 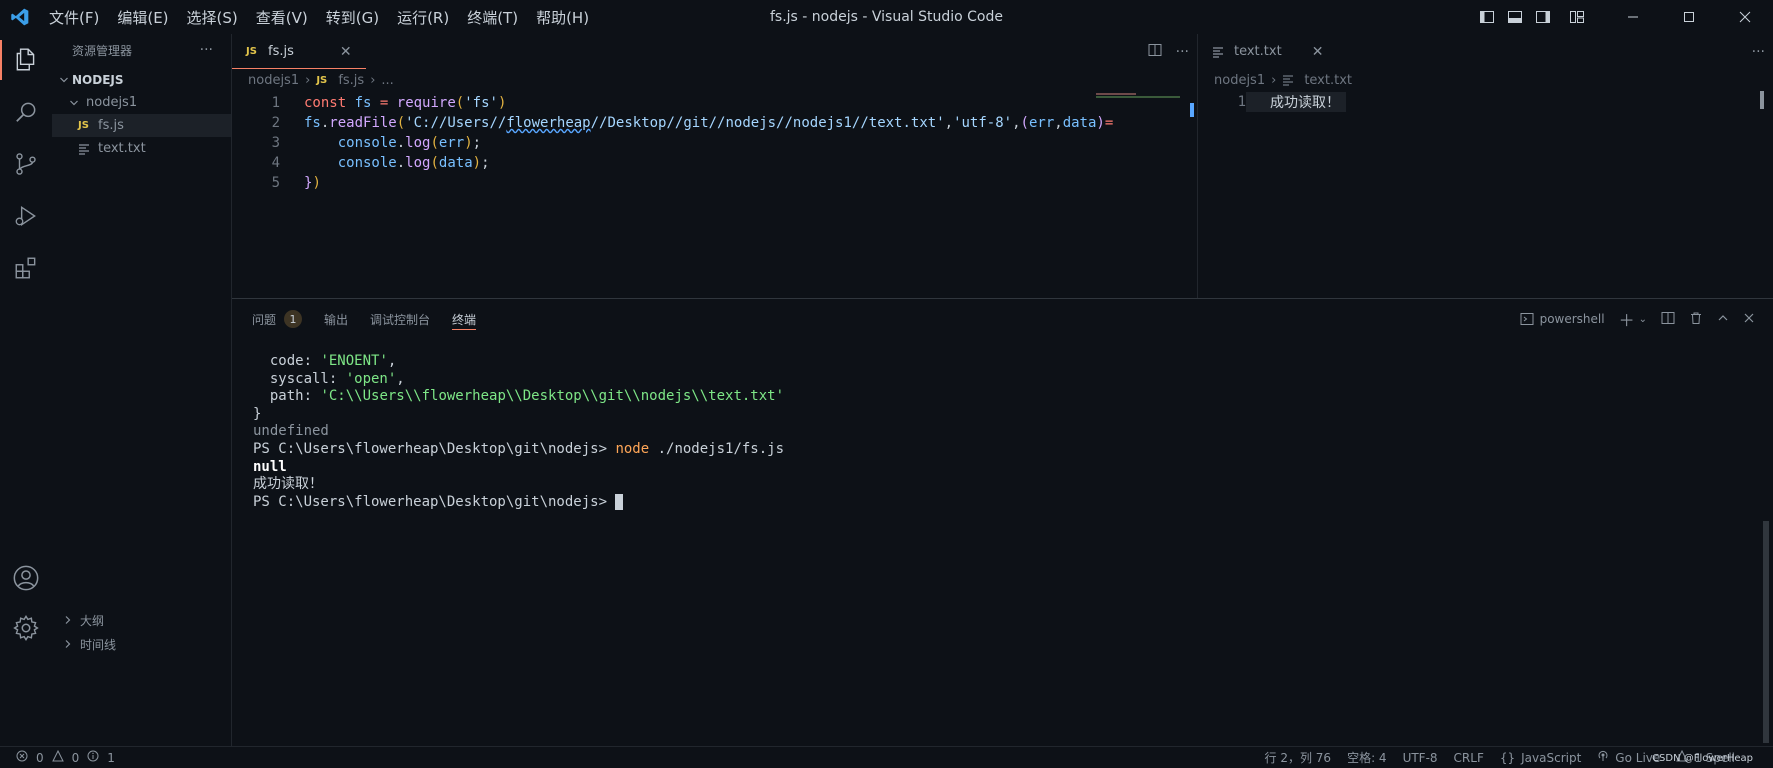 I want to click on tree-file-text-txt: text.txt, so click(x=141, y=148).